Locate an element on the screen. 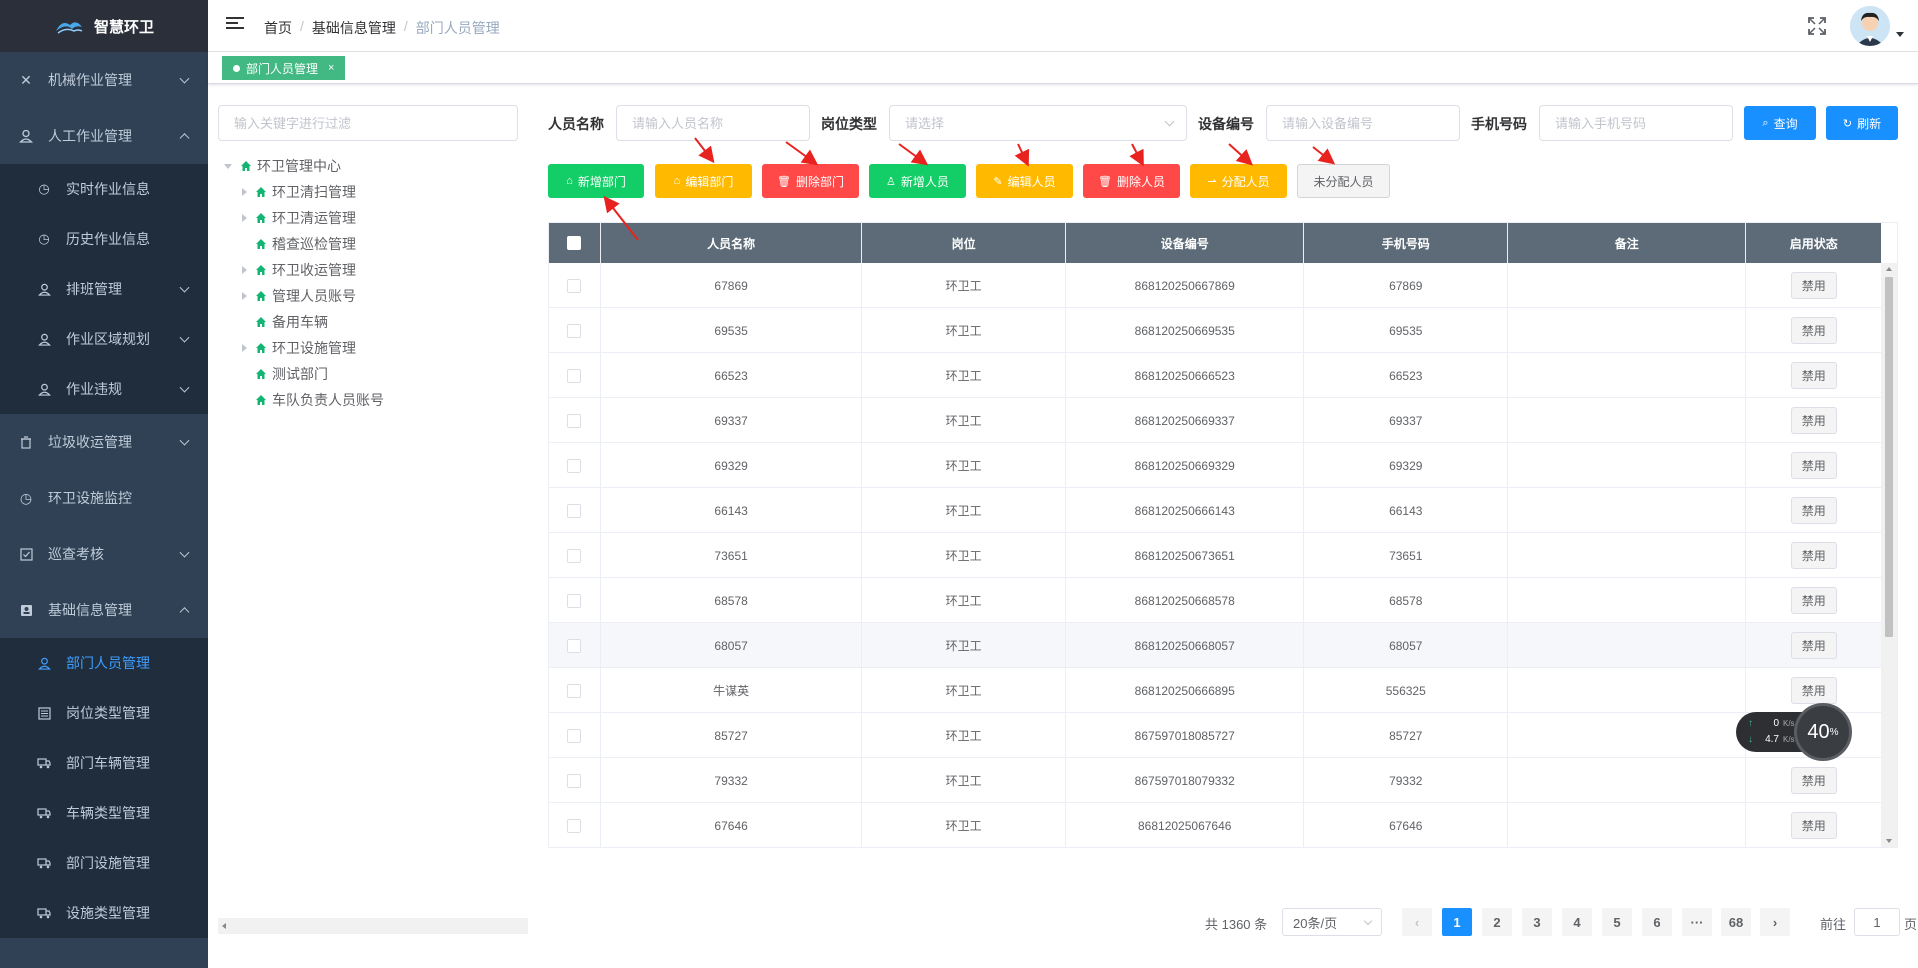  more-pages-button: ··· is located at coordinates (1697, 922).